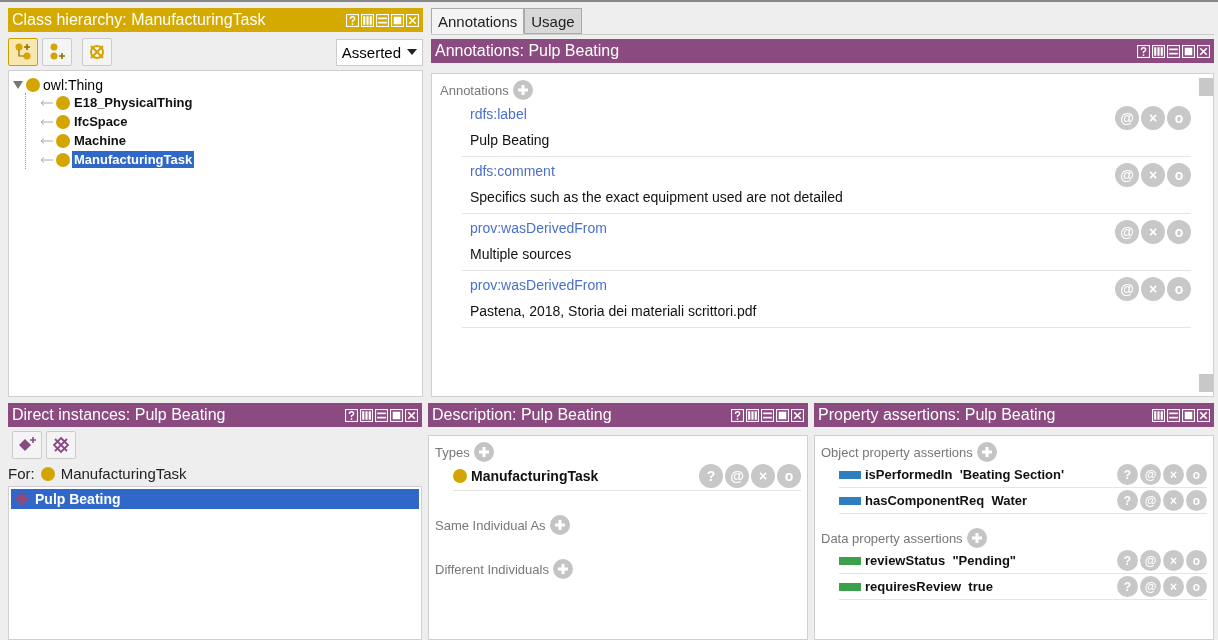 This screenshot has height=640, width=1218. Describe the element at coordinates (100, 140) in the screenshot. I see `tree-item: Machine` at that location.